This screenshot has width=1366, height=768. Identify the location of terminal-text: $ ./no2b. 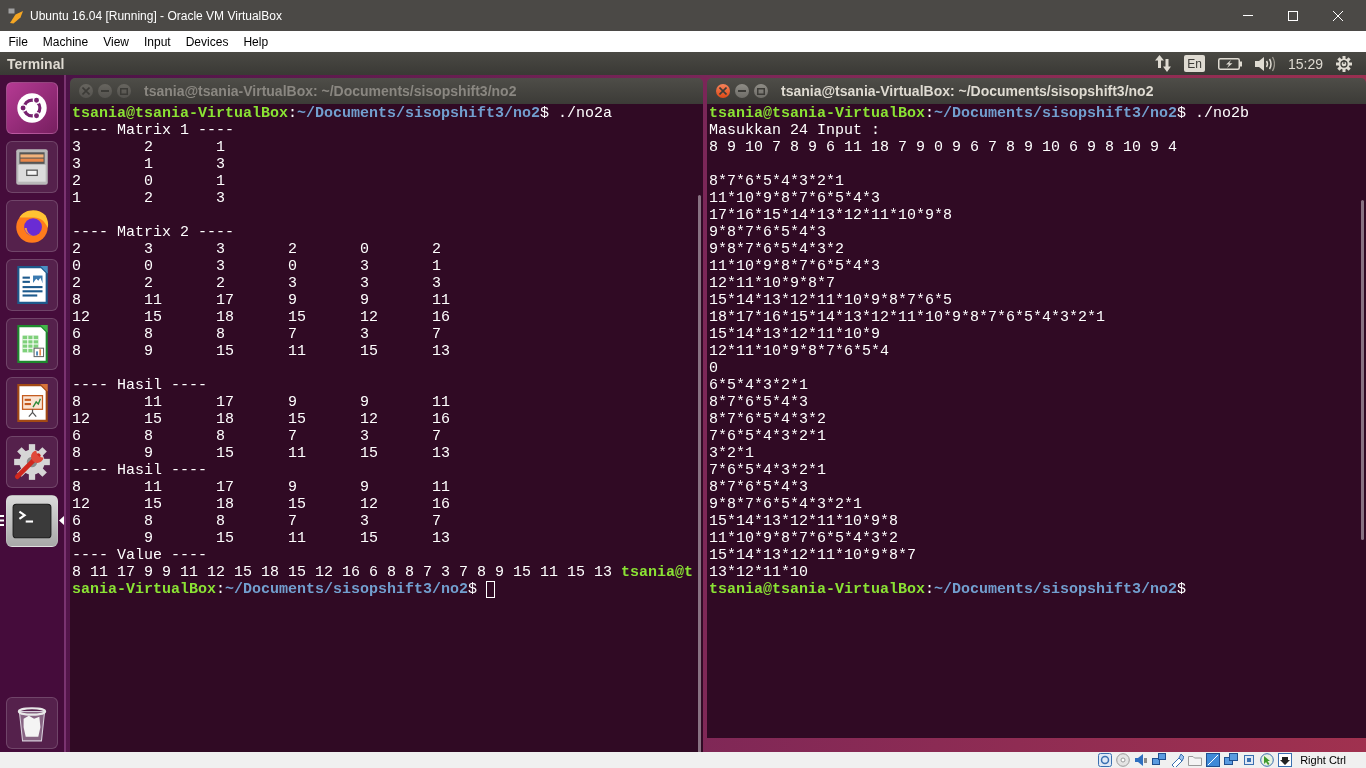
(1213, 113).